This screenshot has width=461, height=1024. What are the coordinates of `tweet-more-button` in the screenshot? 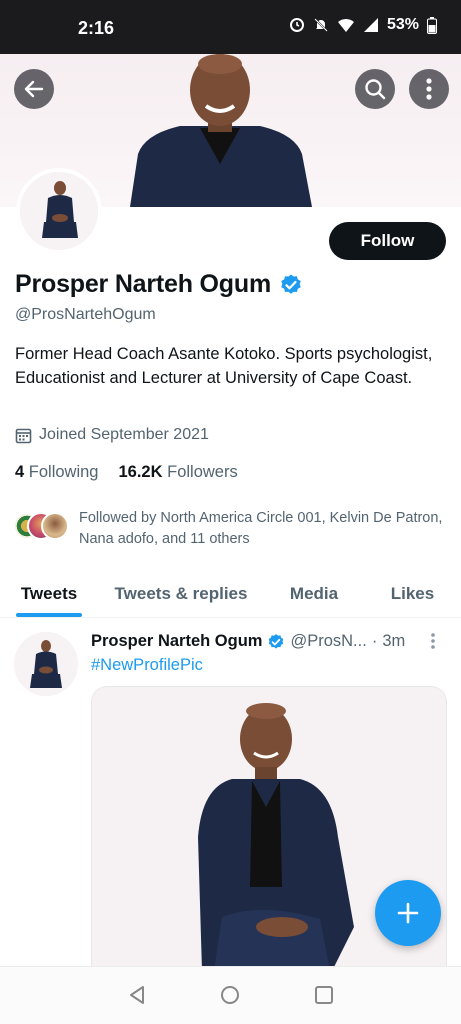 It's located at (433, 643).